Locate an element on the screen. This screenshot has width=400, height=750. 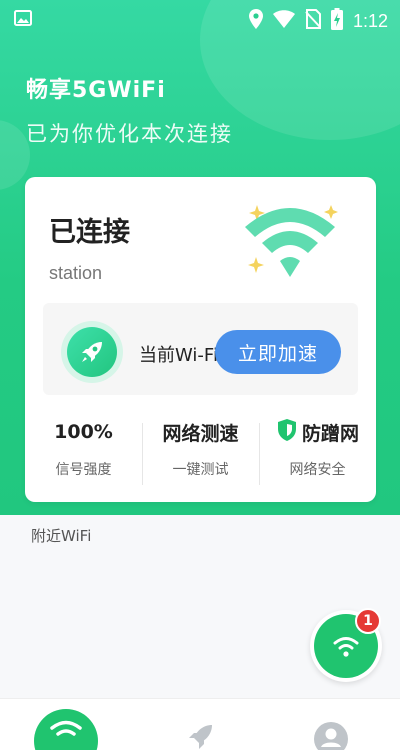
battery-charging-icon is located at coordinates (336, 21).